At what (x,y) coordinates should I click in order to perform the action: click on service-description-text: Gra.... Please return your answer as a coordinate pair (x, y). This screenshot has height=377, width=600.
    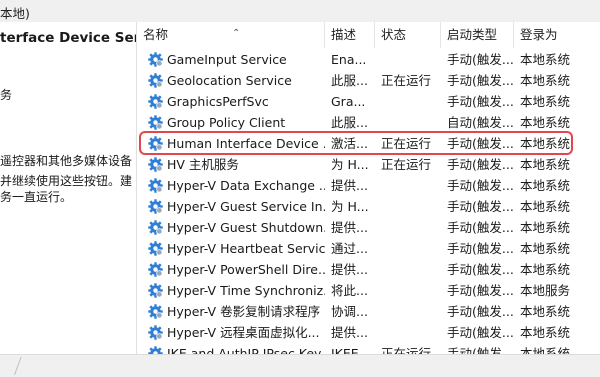
    Looking at the image, I should click on (348, 101).